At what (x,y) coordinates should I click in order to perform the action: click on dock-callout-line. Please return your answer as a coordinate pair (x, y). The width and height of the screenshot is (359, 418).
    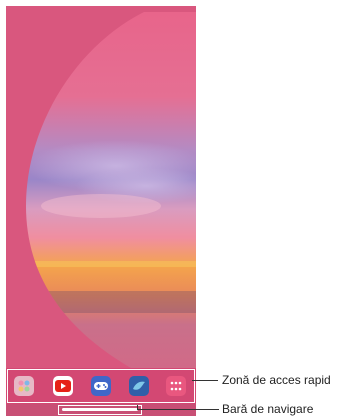
    Looking at the image, I should click on (205, 380).